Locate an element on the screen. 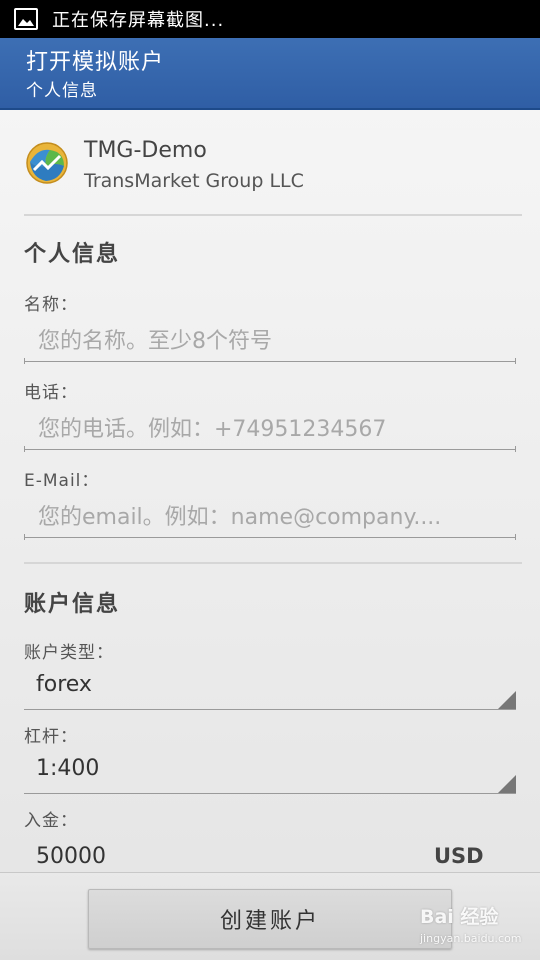 This screenshot has width=540, height=960. action-bar: 打开模拟账户 个人信息 is located at coordinates (270, 74).